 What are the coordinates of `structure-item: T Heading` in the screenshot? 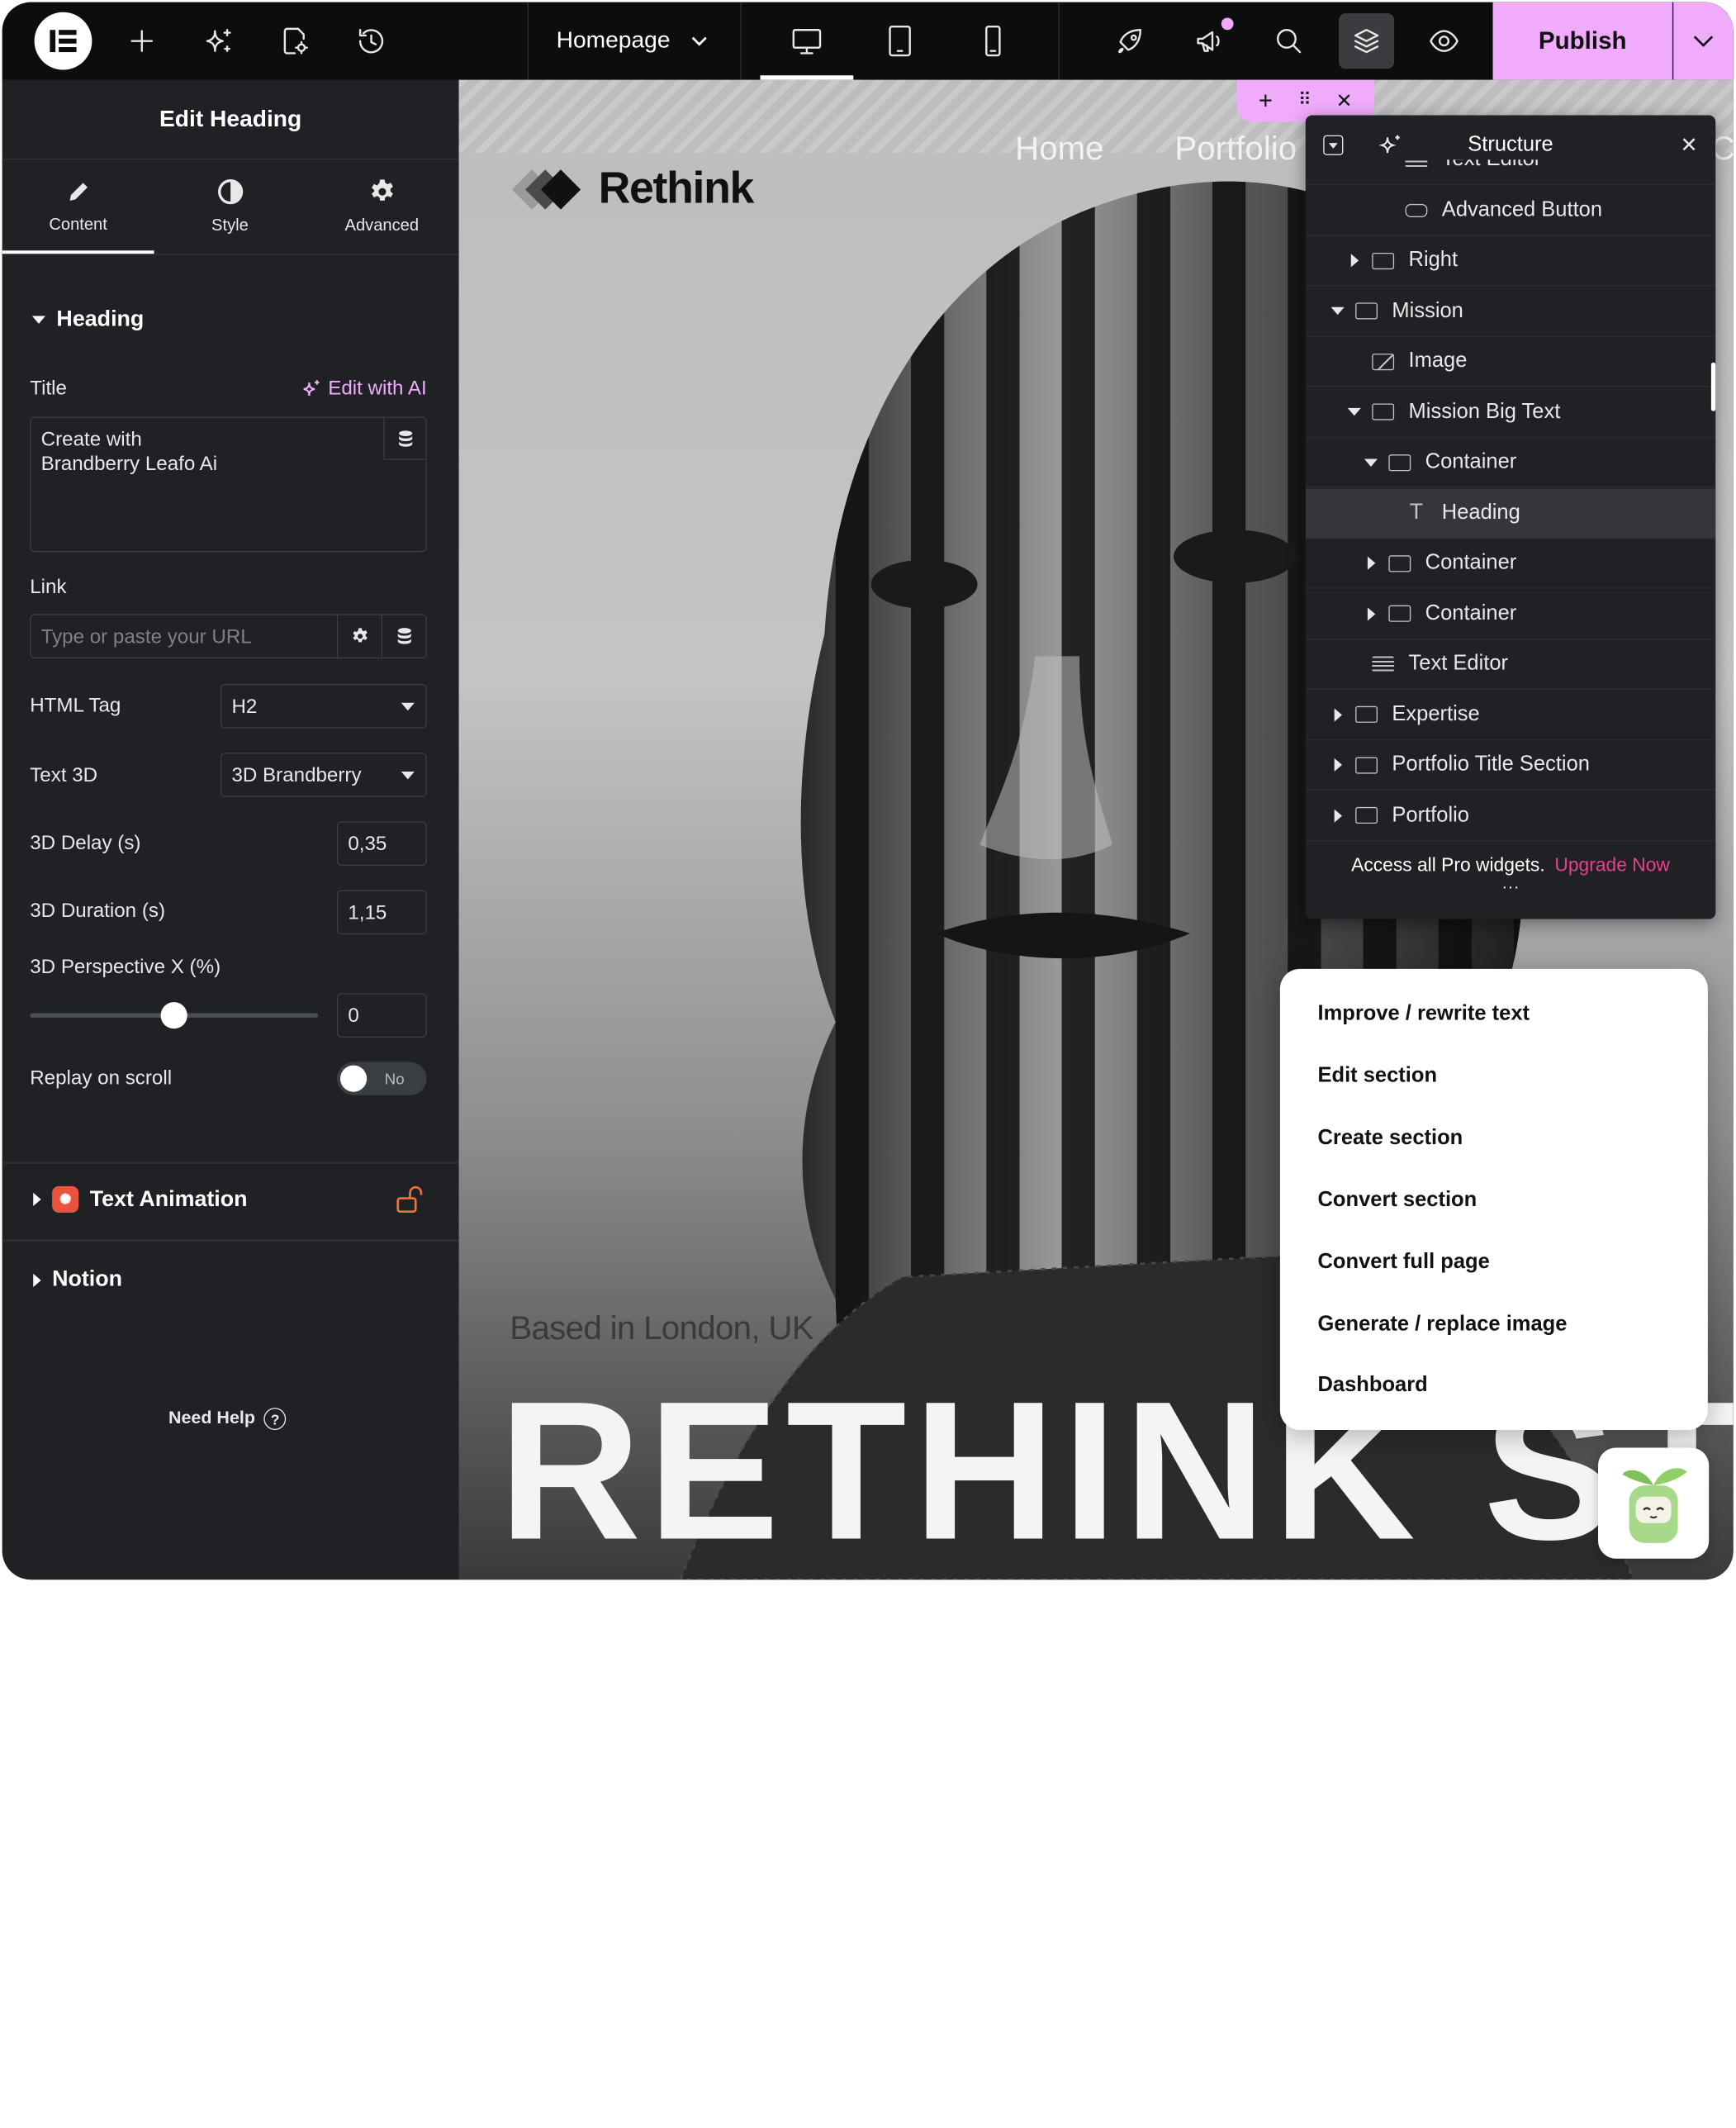 It's located at (1510, 513).